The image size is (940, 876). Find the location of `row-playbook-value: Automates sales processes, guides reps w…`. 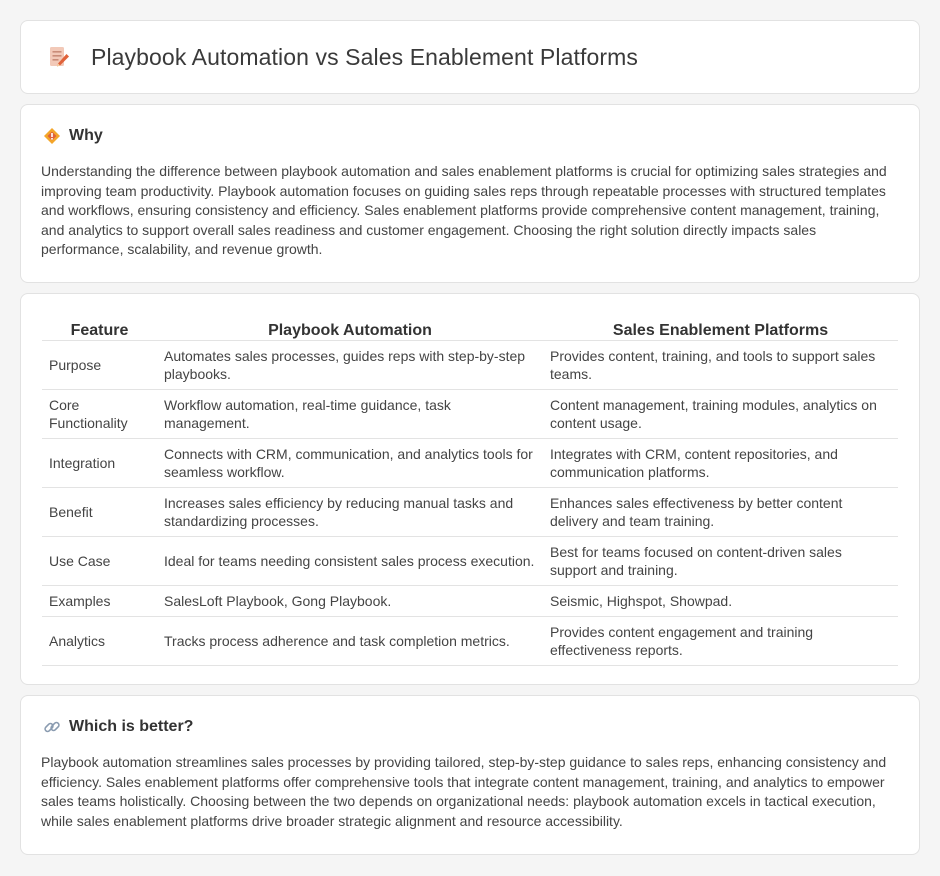

row-playbook-value: Automates sales processes, guides reps w… is located at coordinates (350, 365).